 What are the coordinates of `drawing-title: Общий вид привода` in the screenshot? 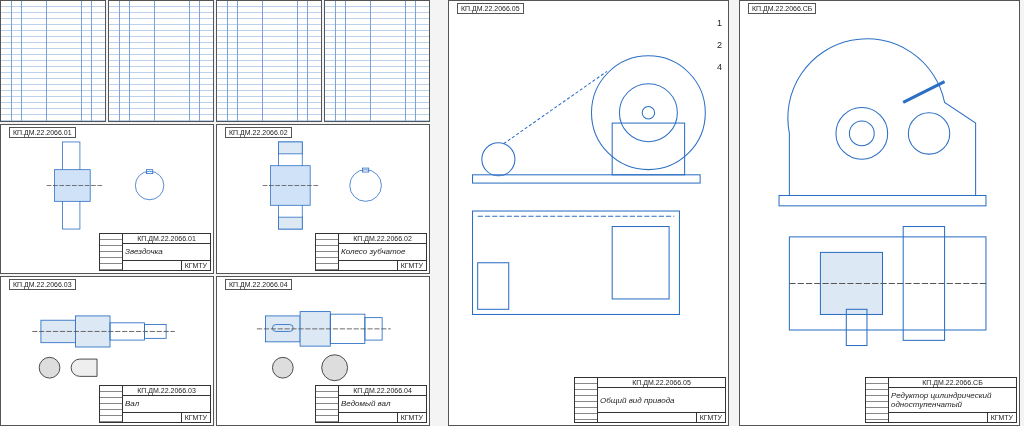 It's located at (637, 400).